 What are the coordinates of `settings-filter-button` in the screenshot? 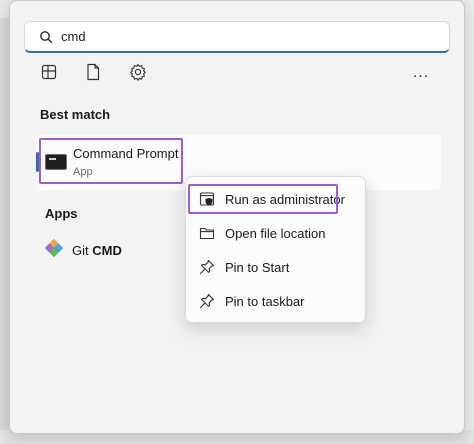 It's located at (138, 74).